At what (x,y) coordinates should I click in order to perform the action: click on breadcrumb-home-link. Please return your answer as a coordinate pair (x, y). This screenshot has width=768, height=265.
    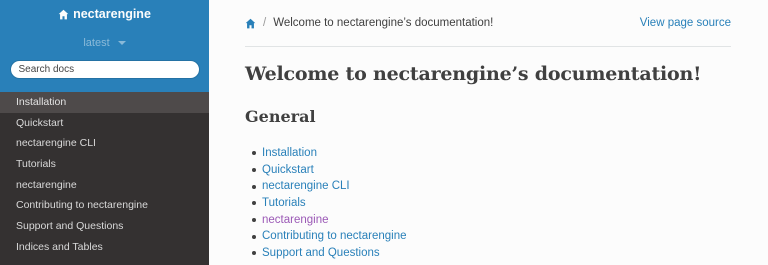
    Looking at the image, I should click on (250, 23).